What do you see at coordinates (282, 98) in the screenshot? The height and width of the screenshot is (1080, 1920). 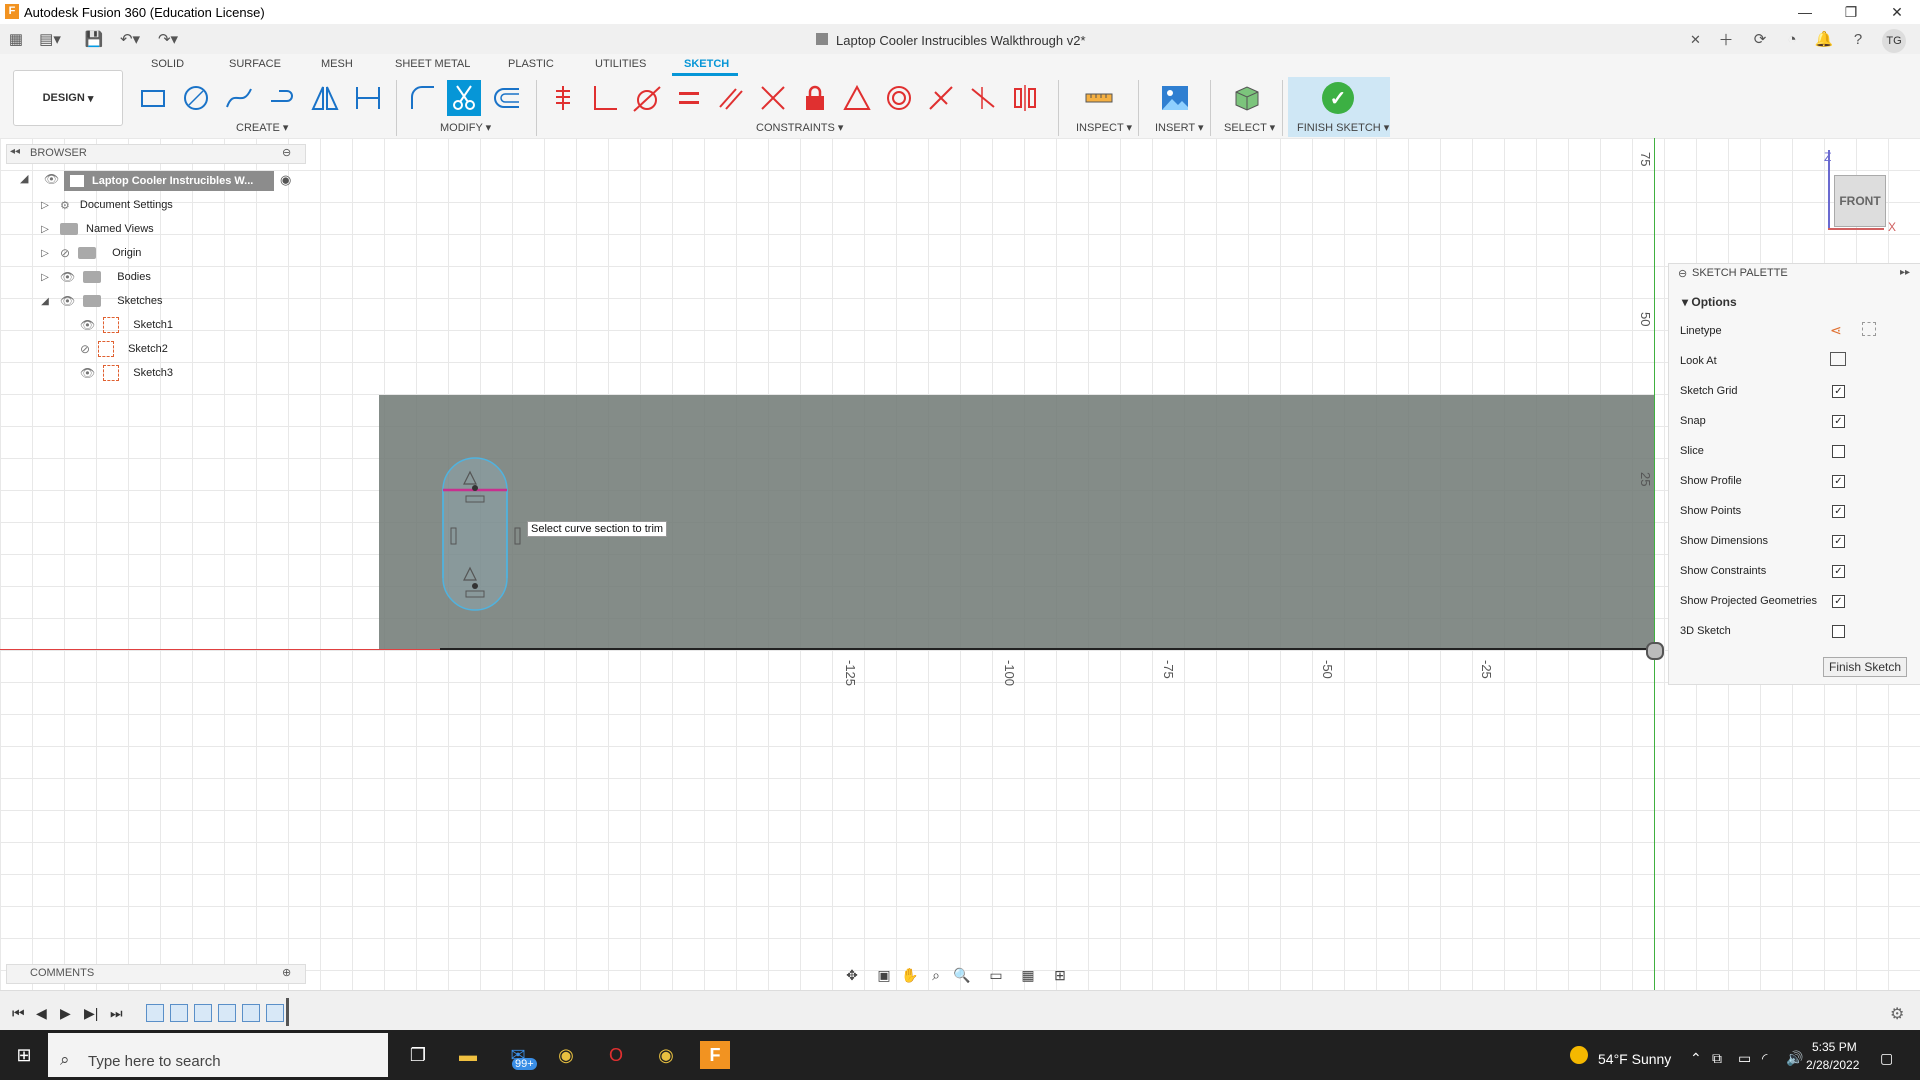 I see `slot-tool` at bounding box center [282, 98].